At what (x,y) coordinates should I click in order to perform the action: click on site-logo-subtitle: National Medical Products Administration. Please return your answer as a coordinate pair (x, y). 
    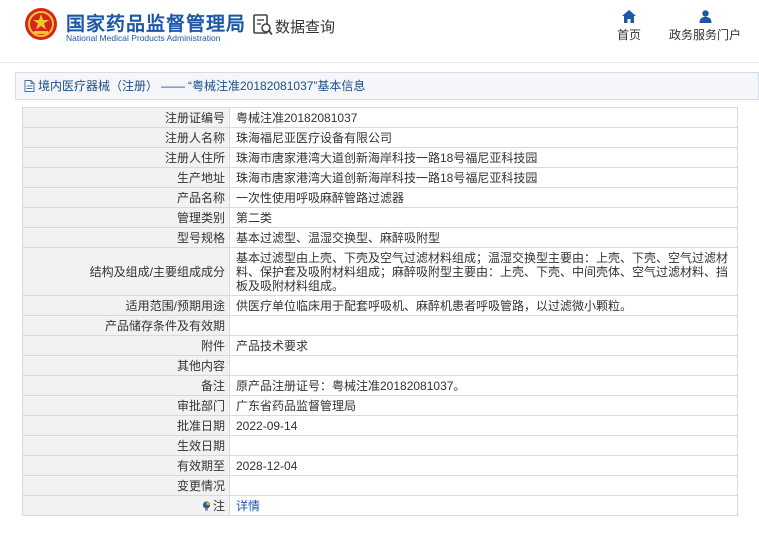
    Looking at the image, I should click on (143, 38).